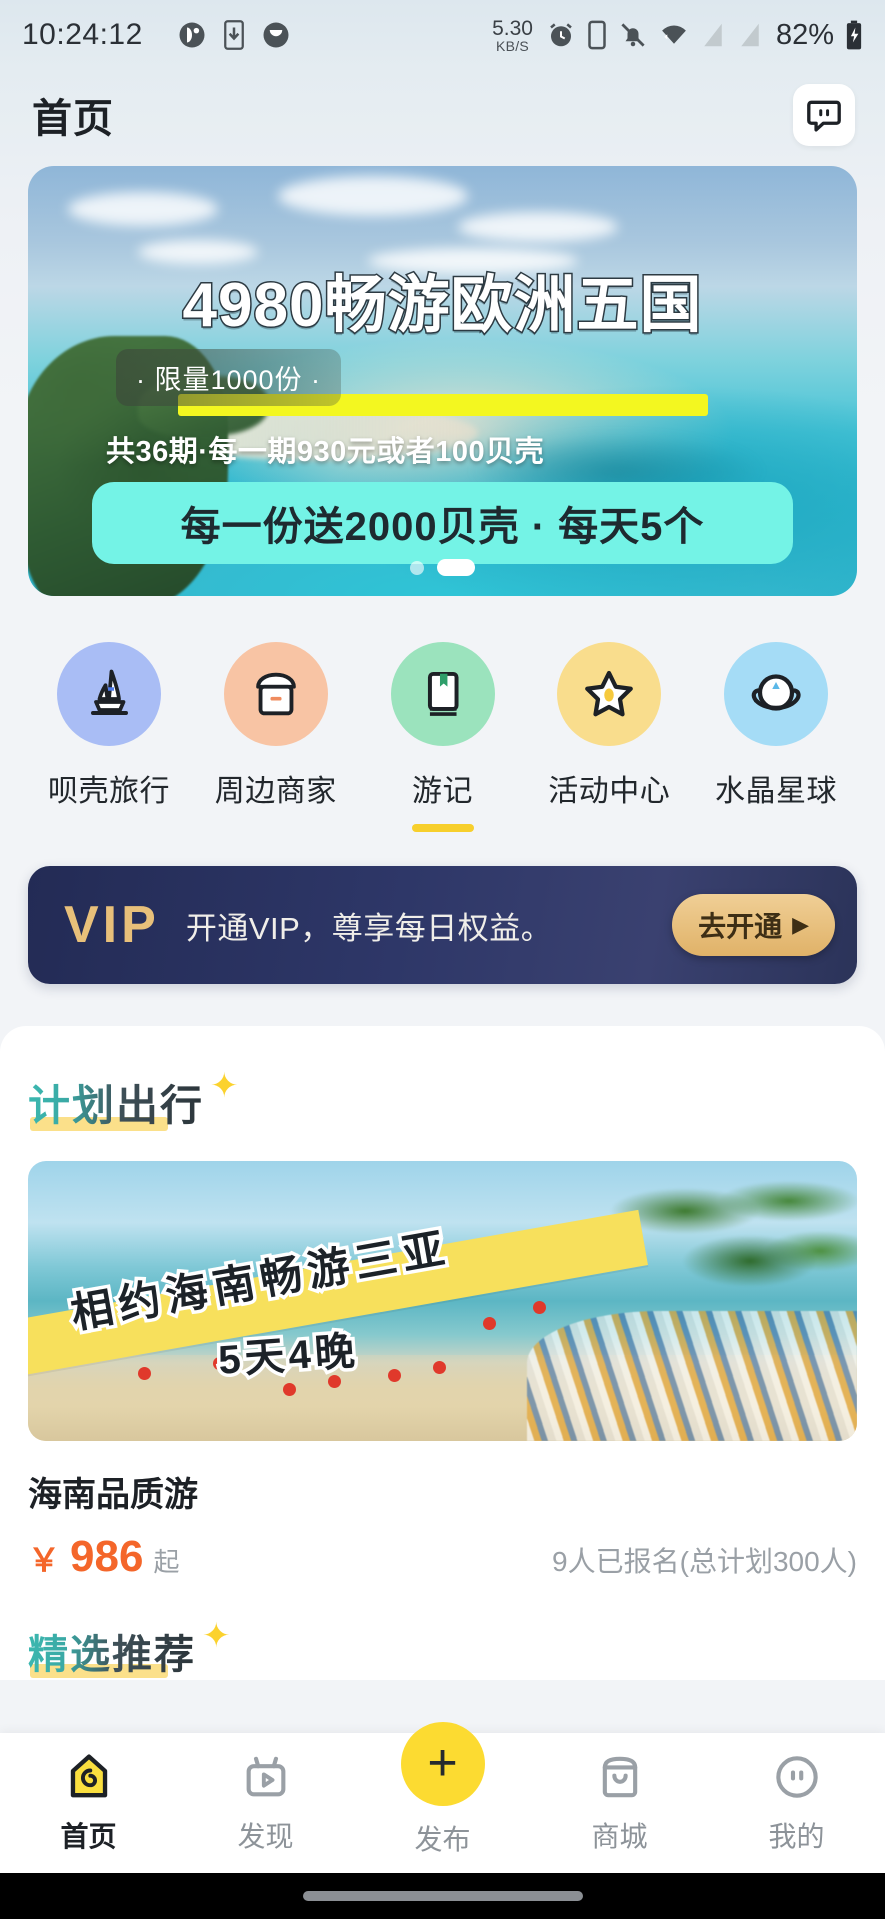 Image resolution: width=885 pixels, height=1919 pixels. I want to click on category-label: 呗壳旅行, so click(109, 791).